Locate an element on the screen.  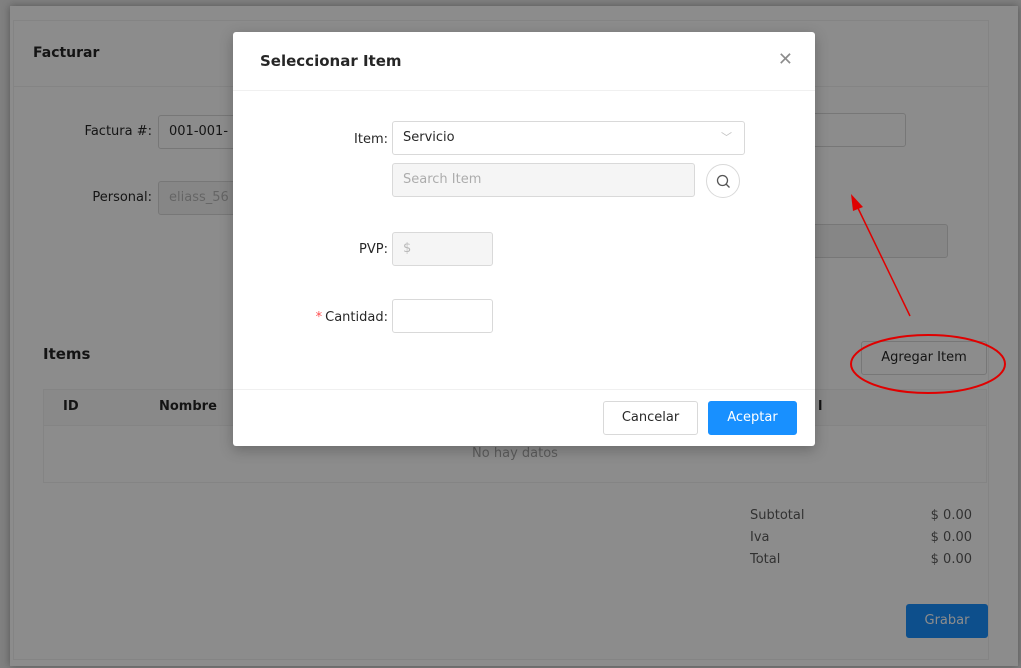
pvp-input: $ is located at coordinates (442, 249).